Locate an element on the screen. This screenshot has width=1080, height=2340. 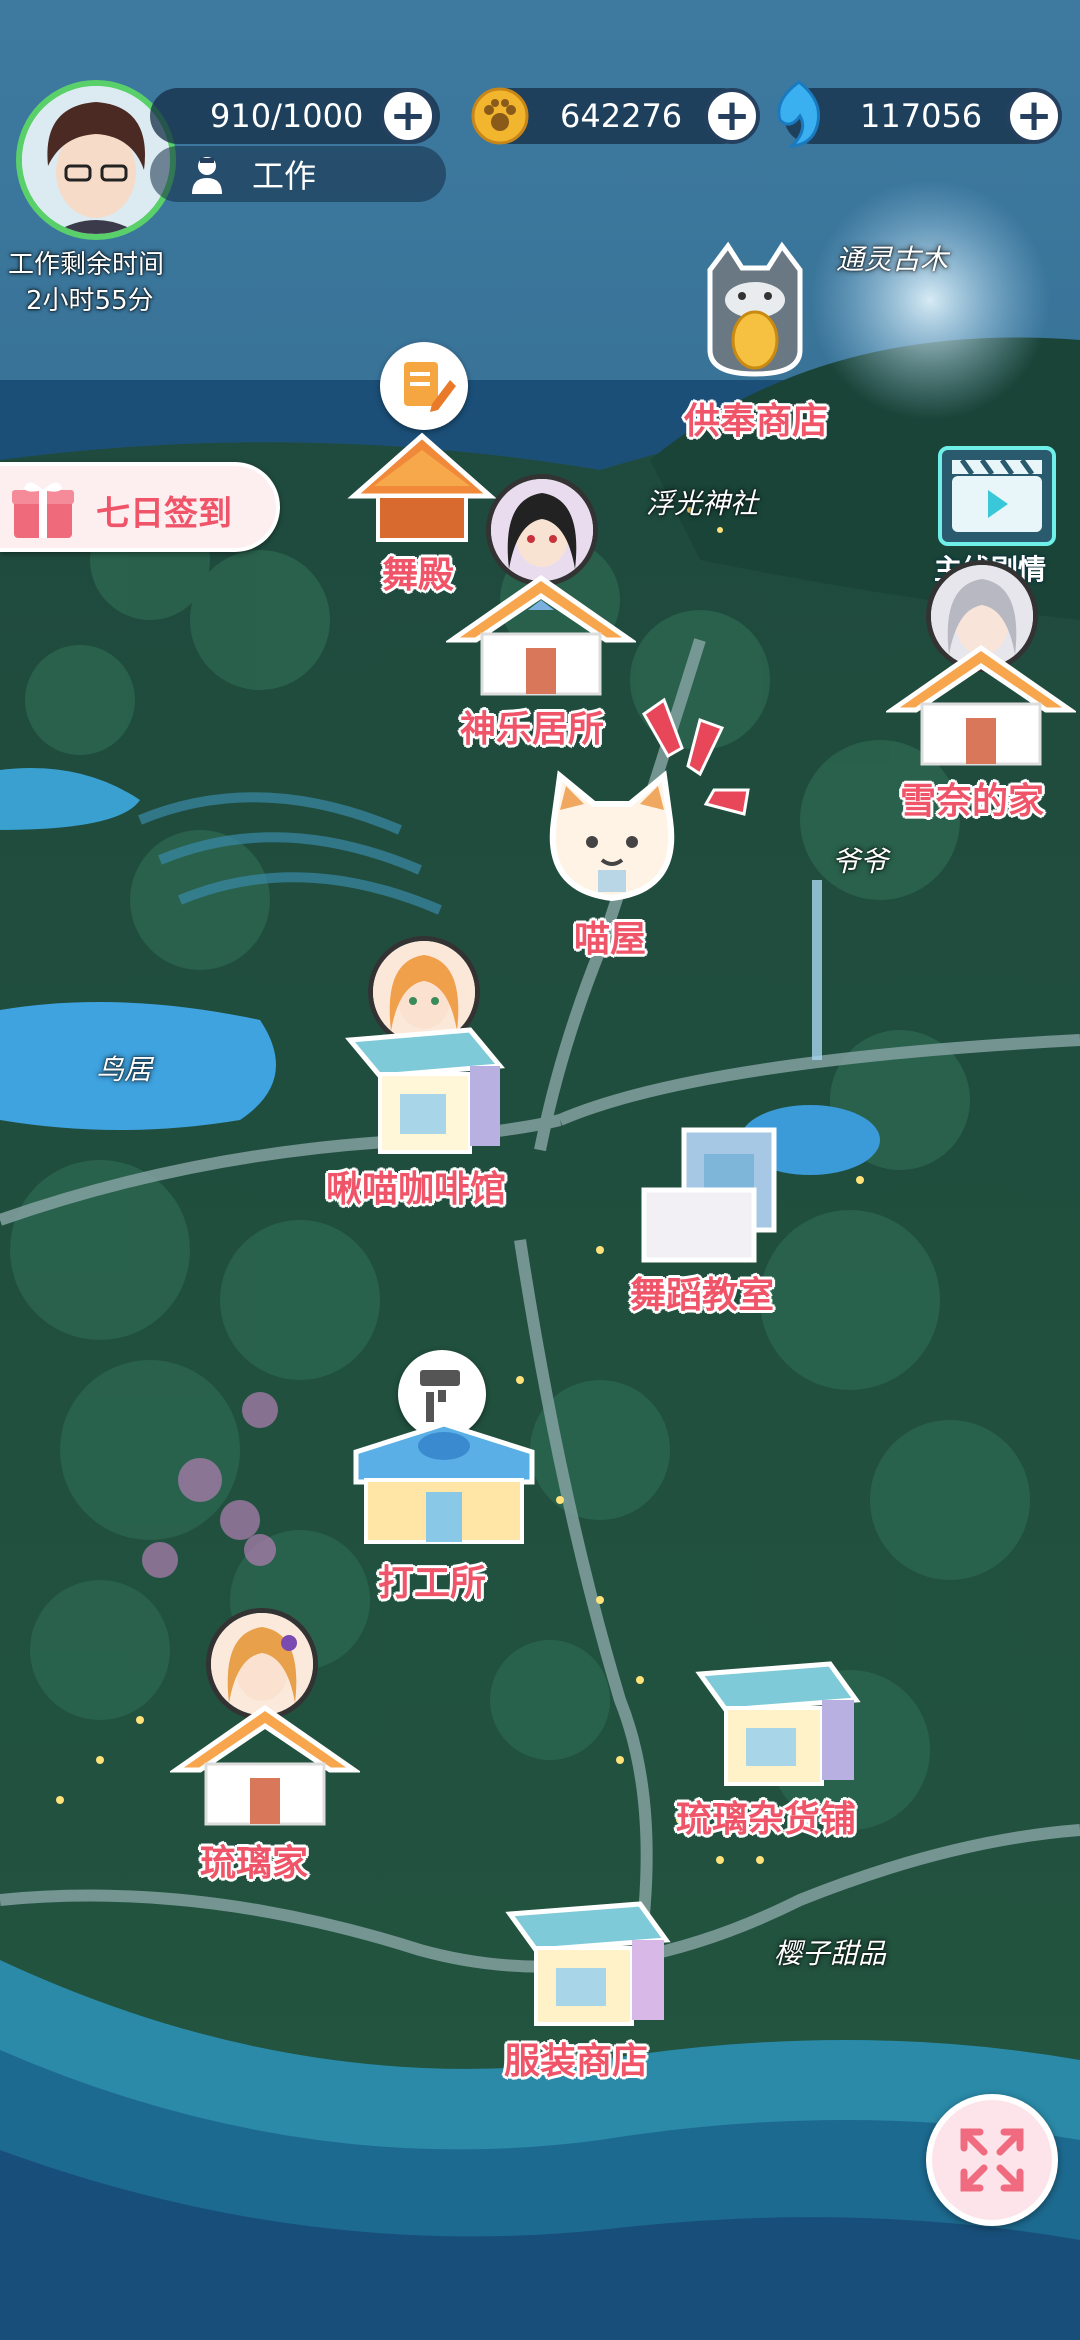
ruri-home-building is located at coordinates (265, 1765).